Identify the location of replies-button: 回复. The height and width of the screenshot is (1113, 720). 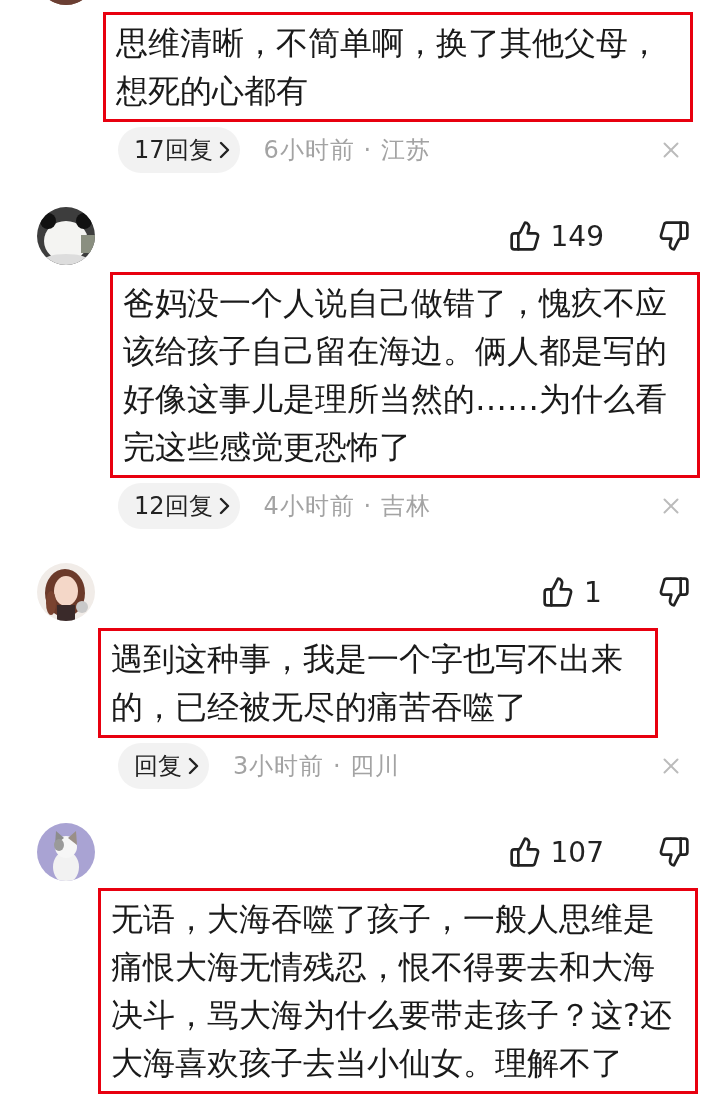
(163, 766).